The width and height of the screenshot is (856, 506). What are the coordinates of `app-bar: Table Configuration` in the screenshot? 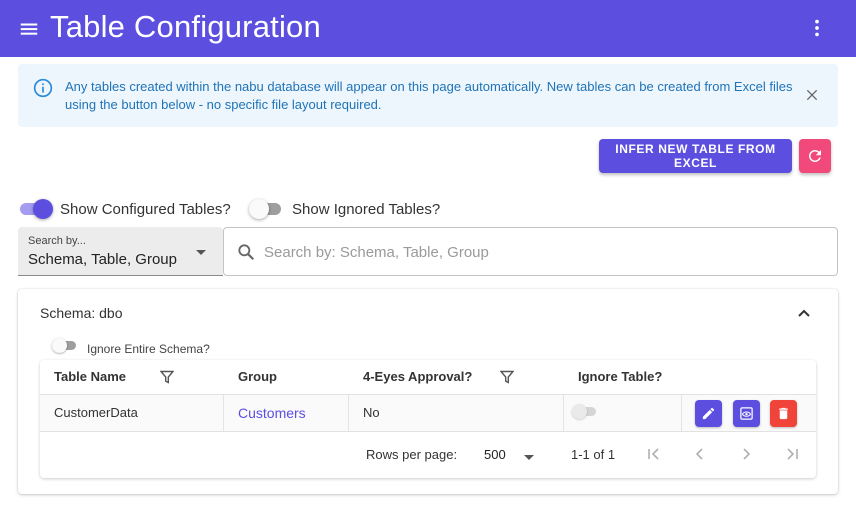 It's located at (428, 28).